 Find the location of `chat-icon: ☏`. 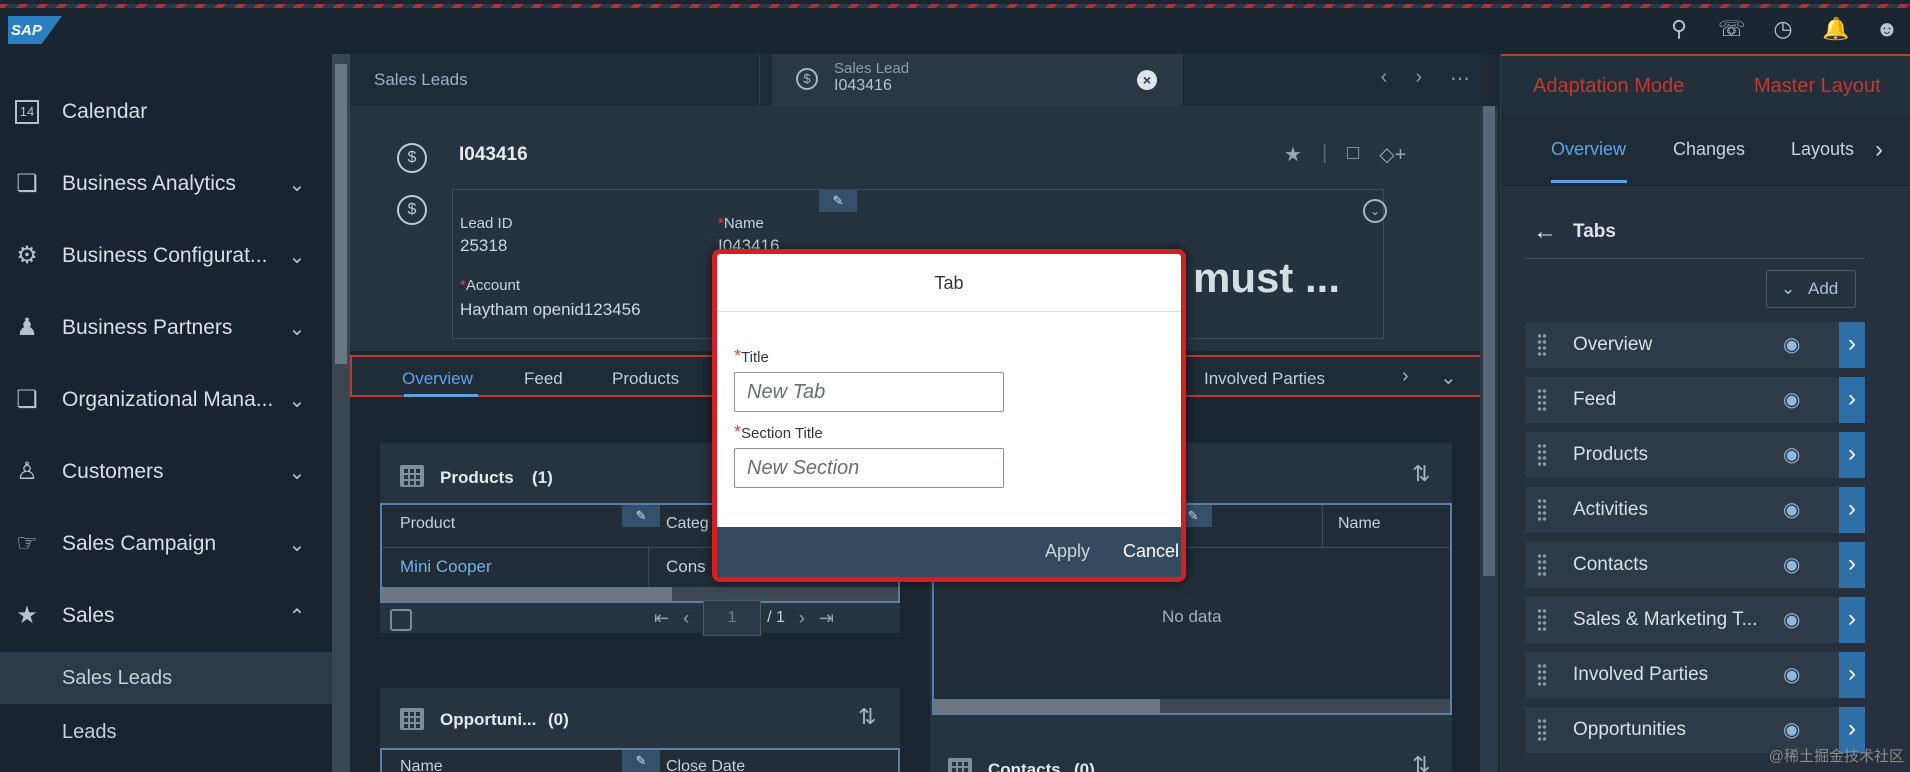

chat-icon: ☏ is located at coordinates (1732, 29).